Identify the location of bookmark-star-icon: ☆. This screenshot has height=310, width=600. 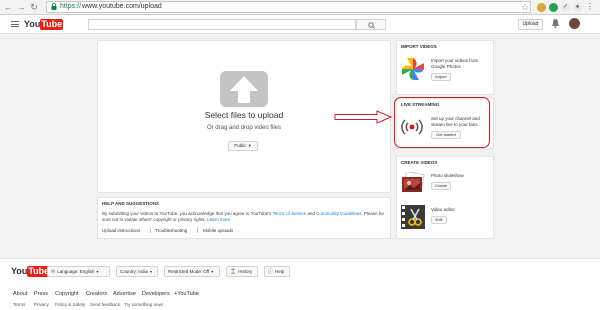
(525, 7).